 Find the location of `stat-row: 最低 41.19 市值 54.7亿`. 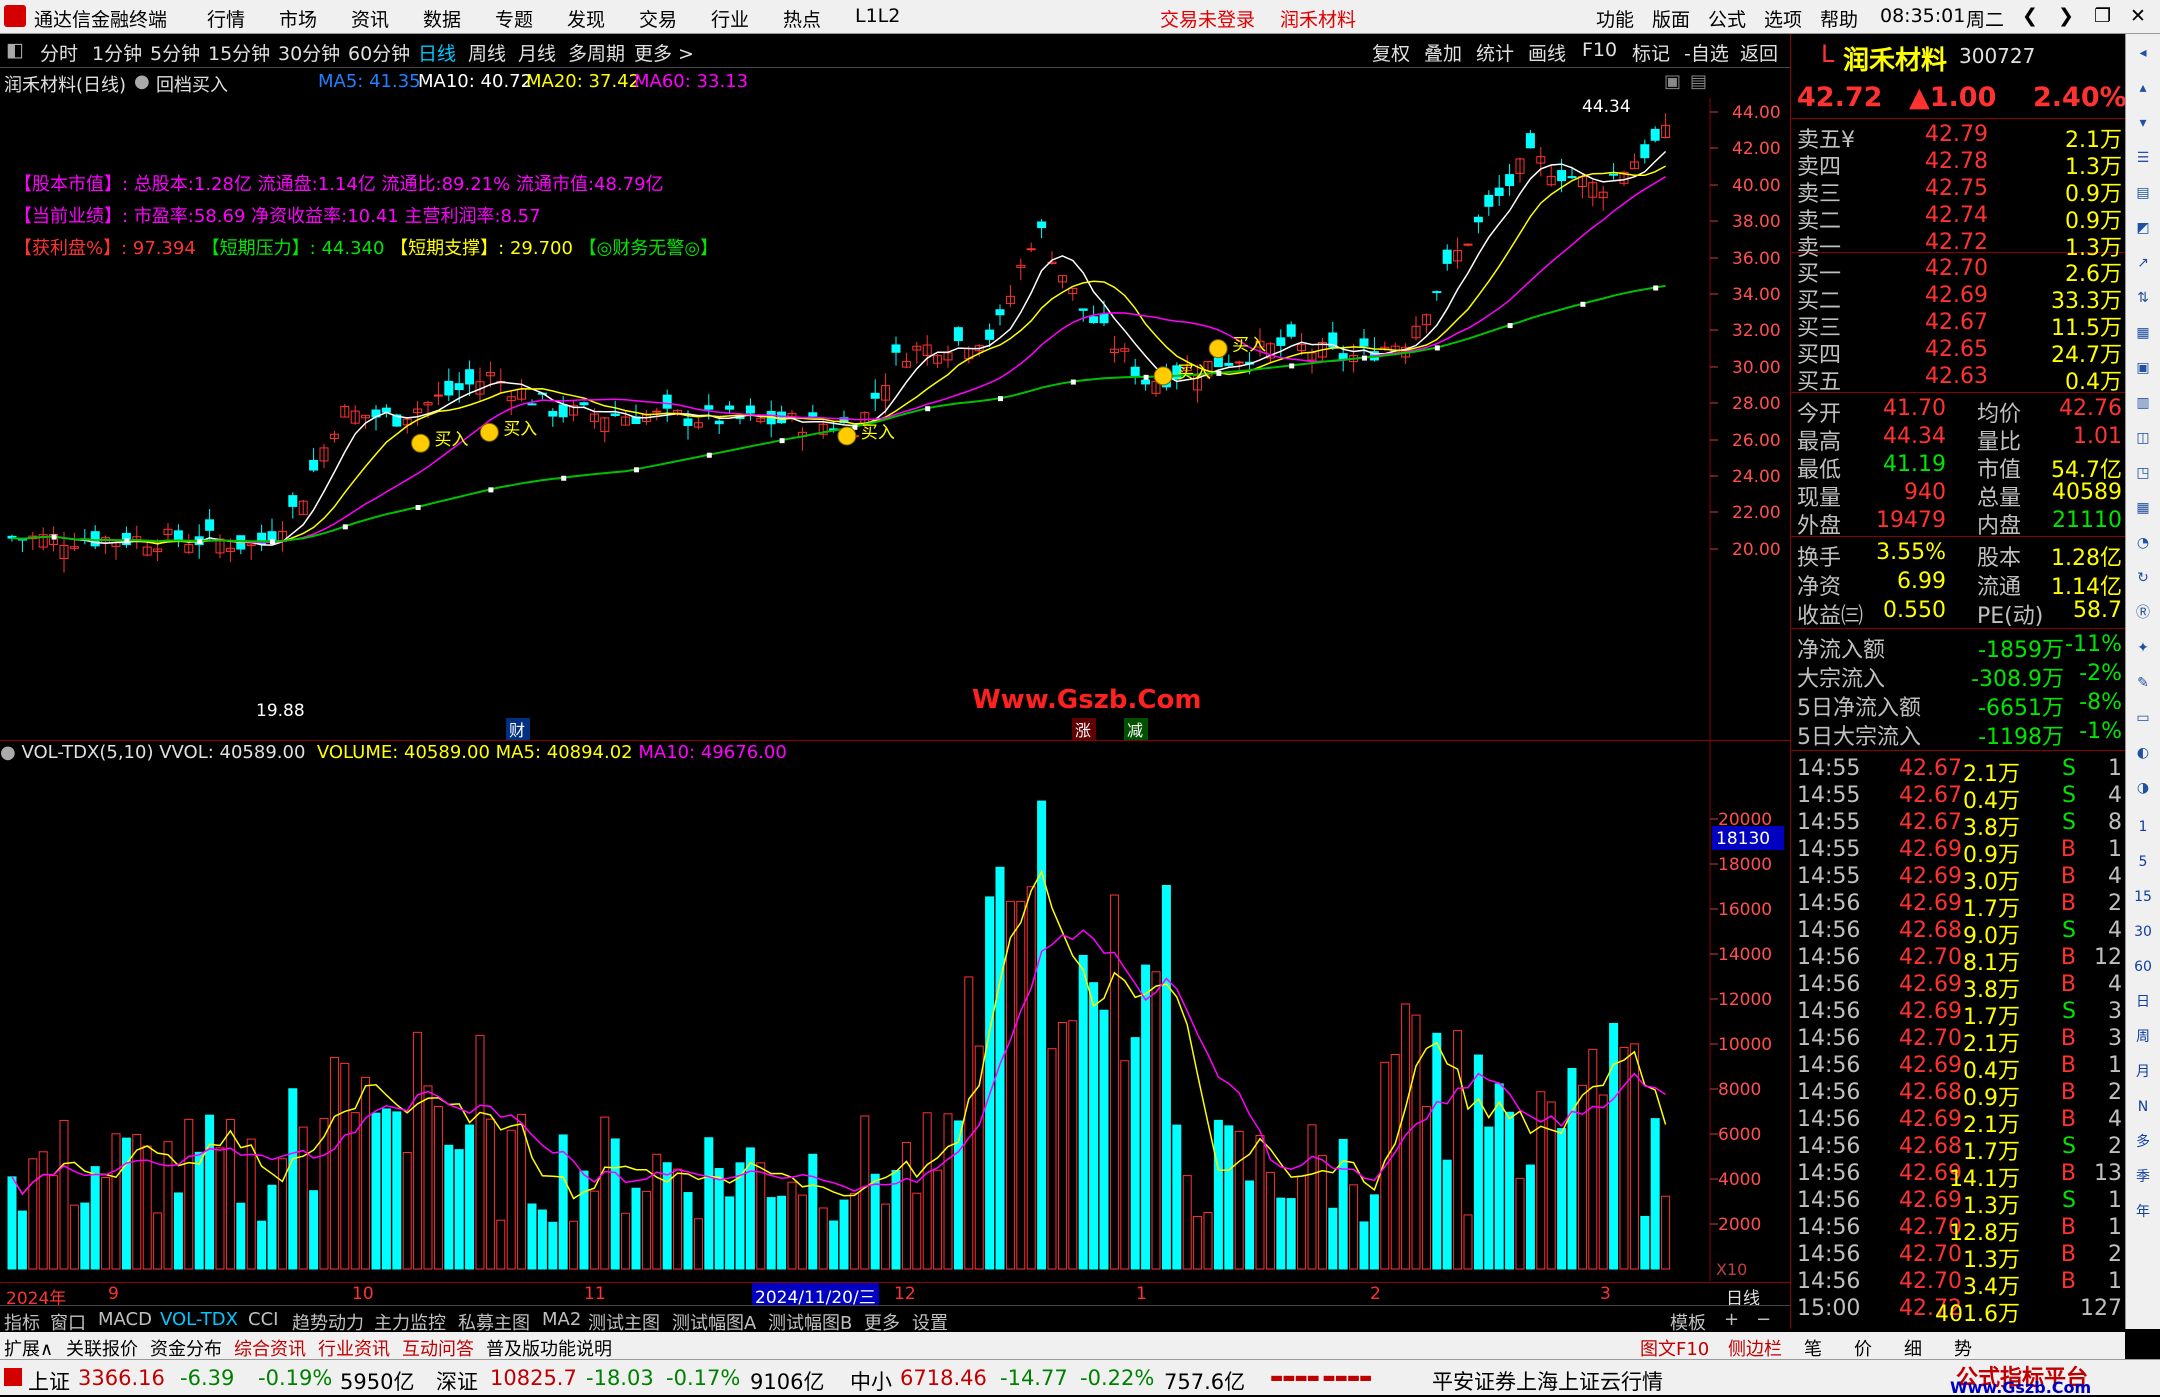

stat-row: 最低 41.19 市值 54.7亿 is located at coordinates (1958, 467).